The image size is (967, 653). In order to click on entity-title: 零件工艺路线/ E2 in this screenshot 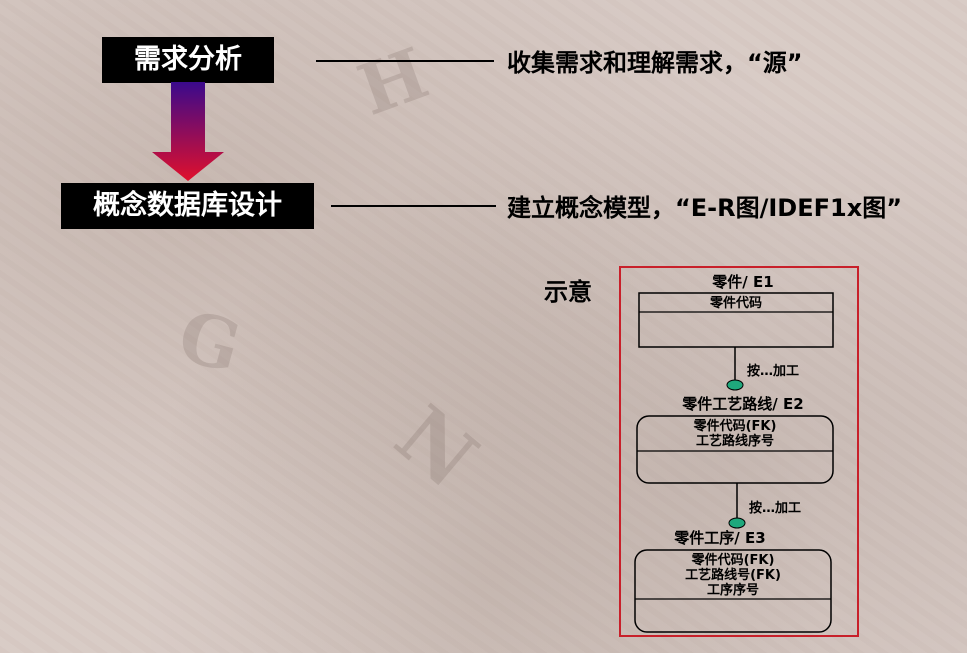, I will do `click(742, 404)`.